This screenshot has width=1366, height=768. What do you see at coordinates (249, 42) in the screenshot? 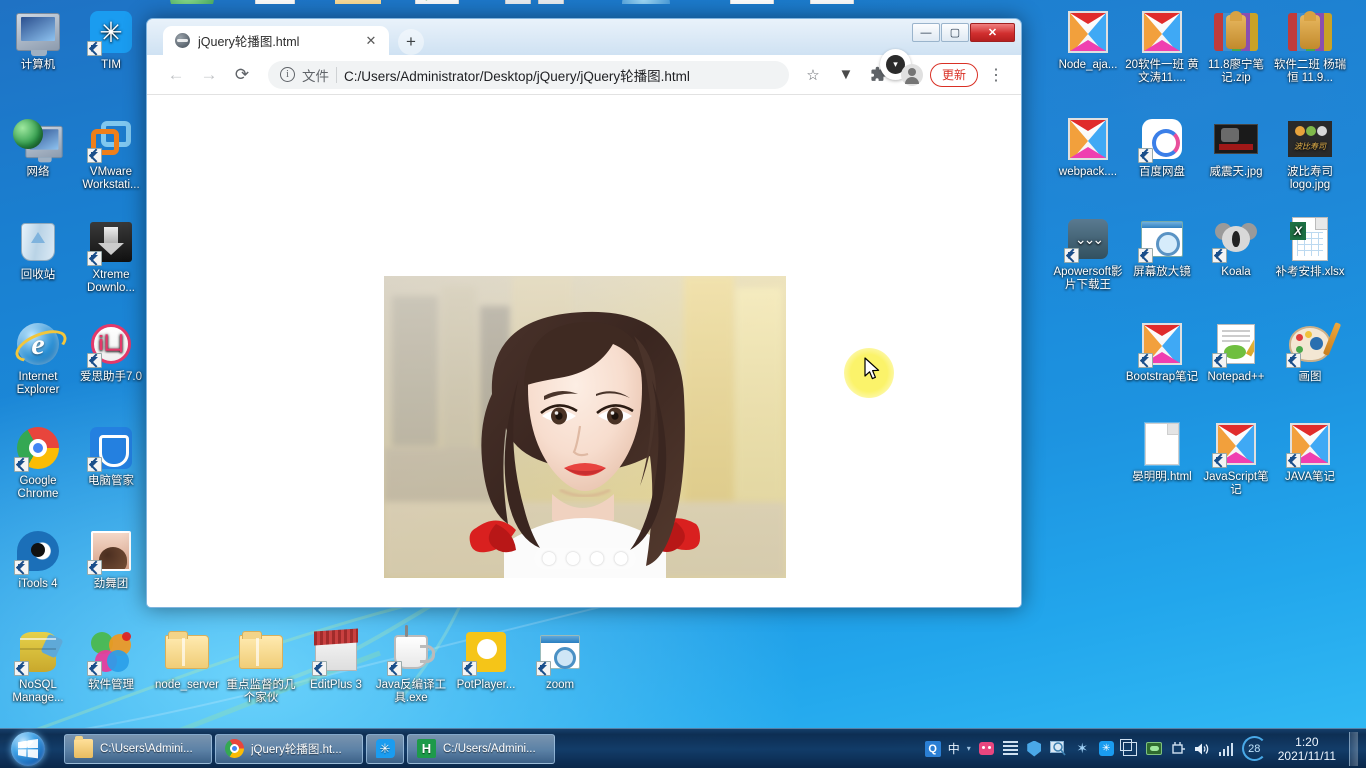
I see `tab-title: jQuery轮播图.html` at bounding box center [249, 42].